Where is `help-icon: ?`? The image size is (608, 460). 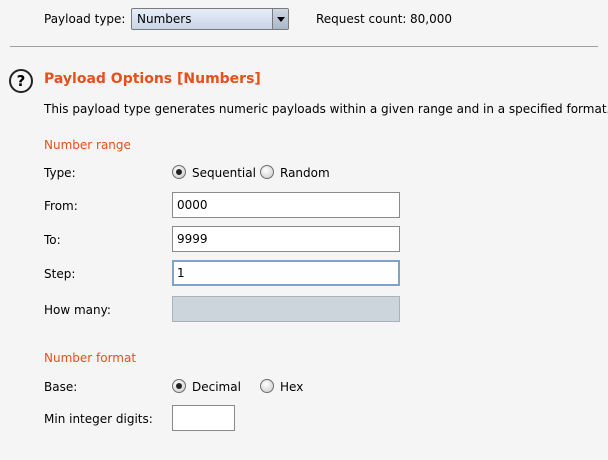 help-icon: ? is located at coordinates (21, 81).